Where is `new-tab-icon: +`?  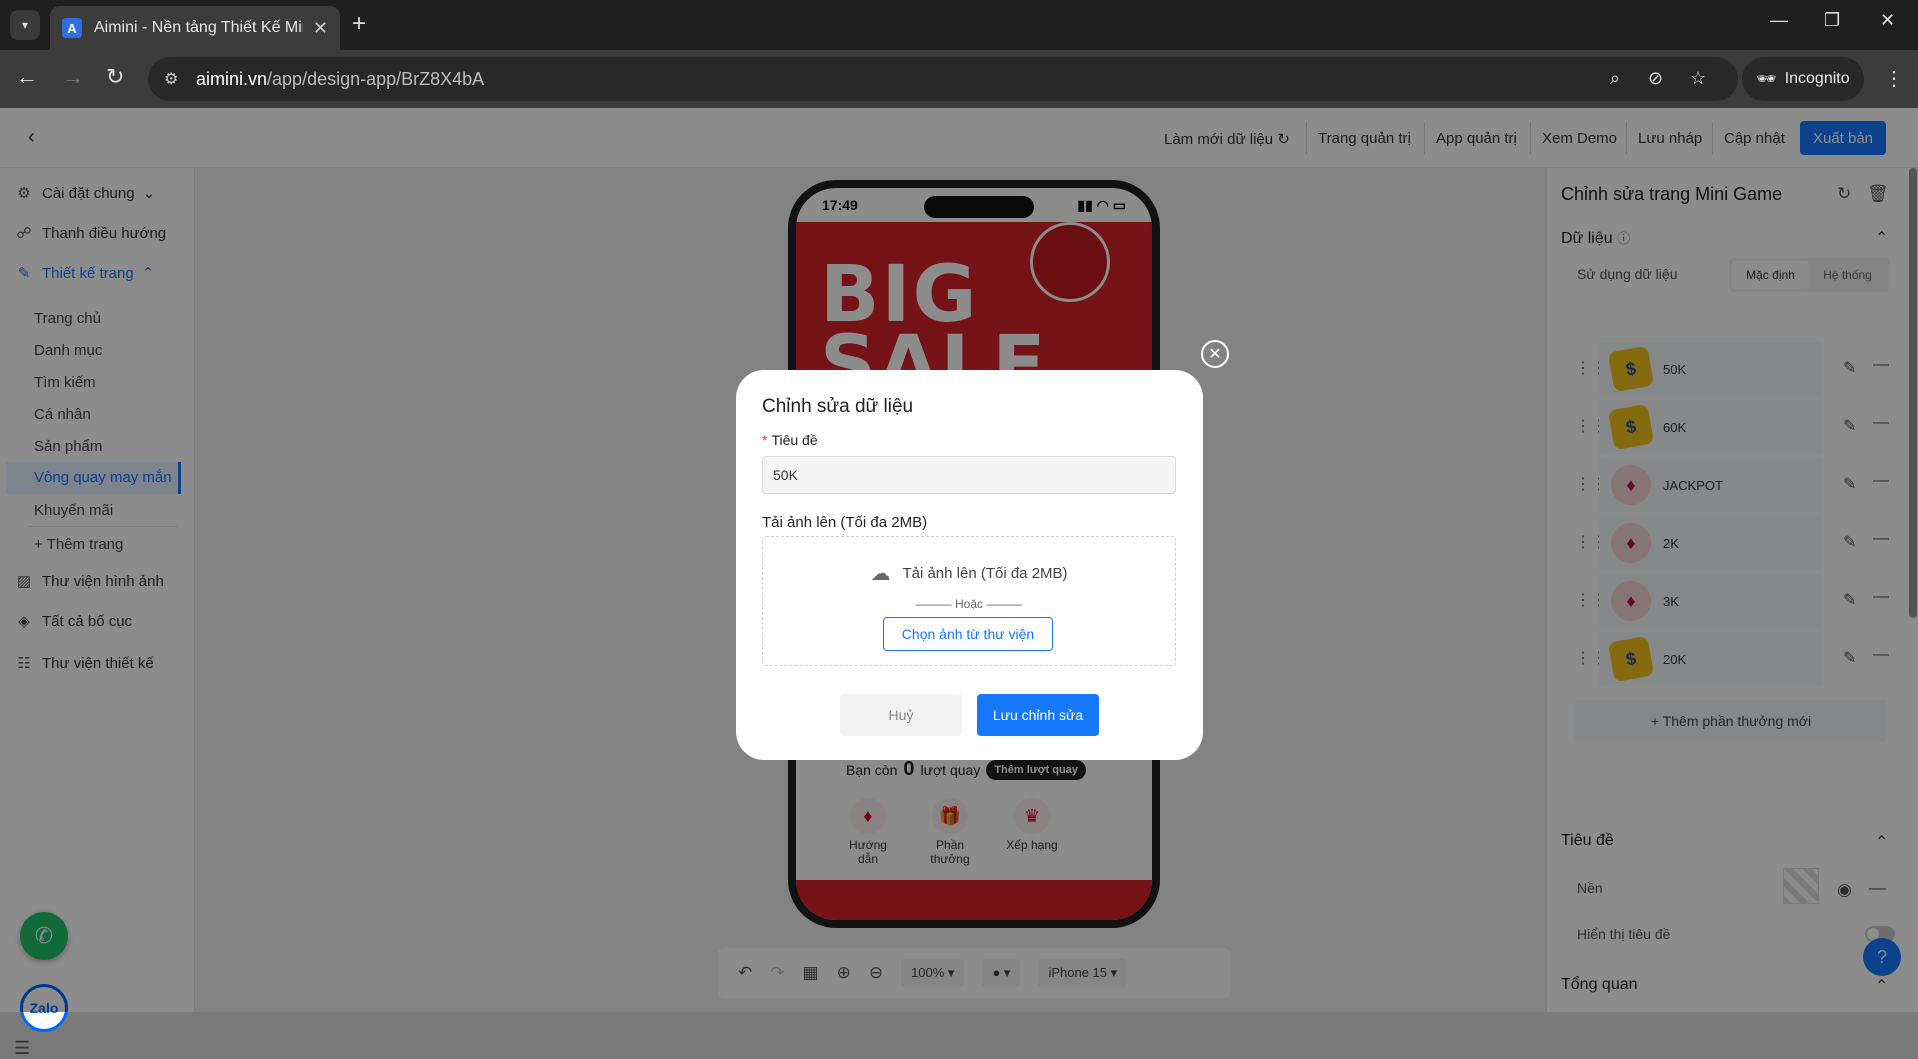 new-tab-icon: + is located at coordinates (359, 24).